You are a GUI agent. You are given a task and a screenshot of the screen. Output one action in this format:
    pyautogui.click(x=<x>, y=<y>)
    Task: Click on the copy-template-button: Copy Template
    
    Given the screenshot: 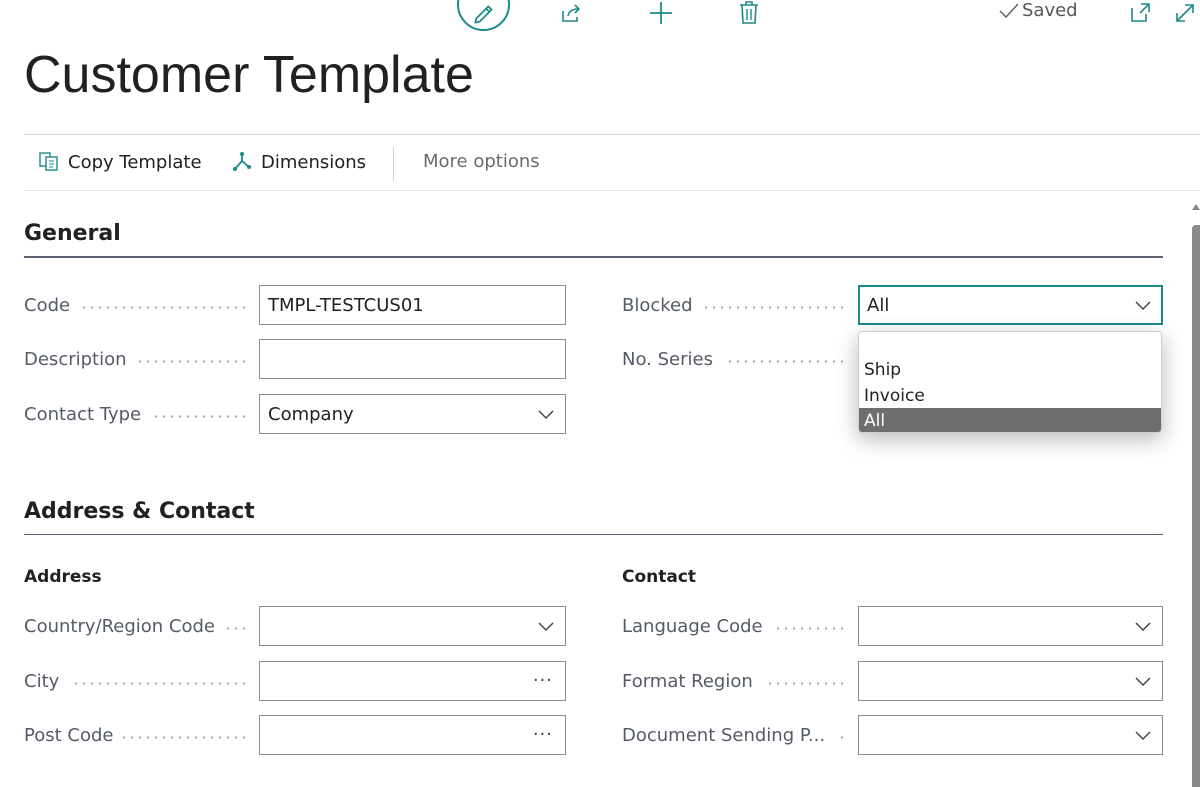 What is the action you would take?
    pyautogui.click(x=120, y=162)
    